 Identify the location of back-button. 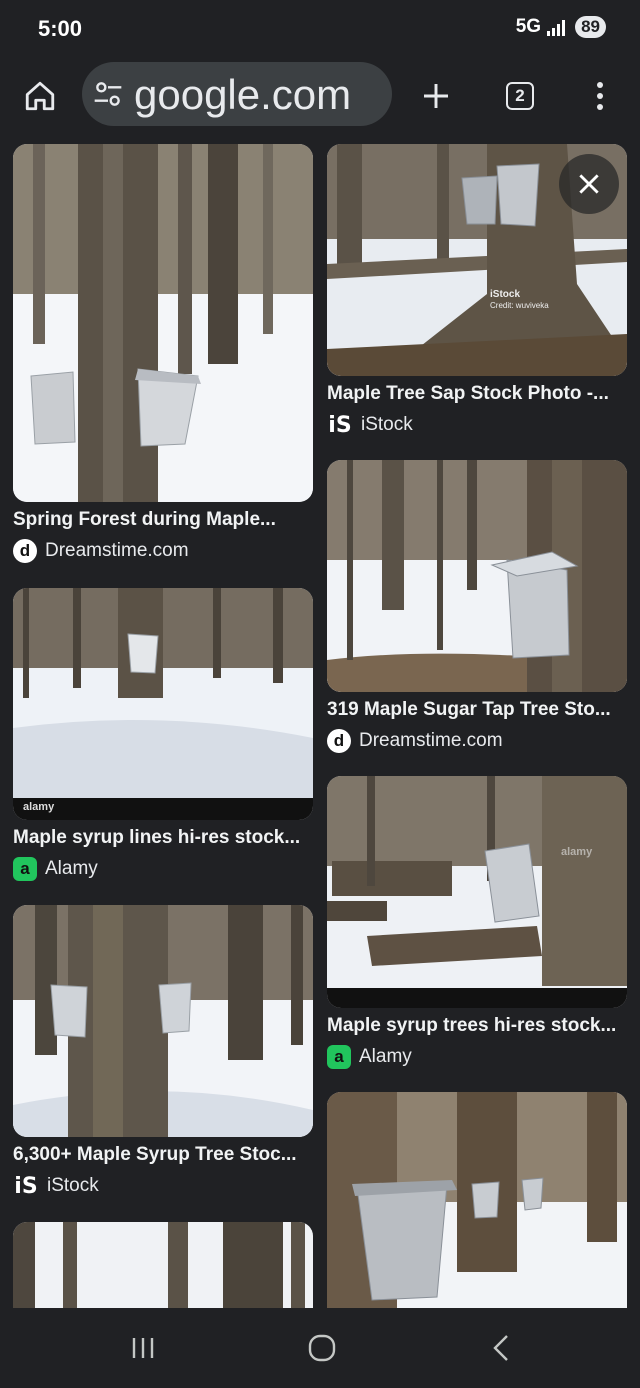
(501, 1348).